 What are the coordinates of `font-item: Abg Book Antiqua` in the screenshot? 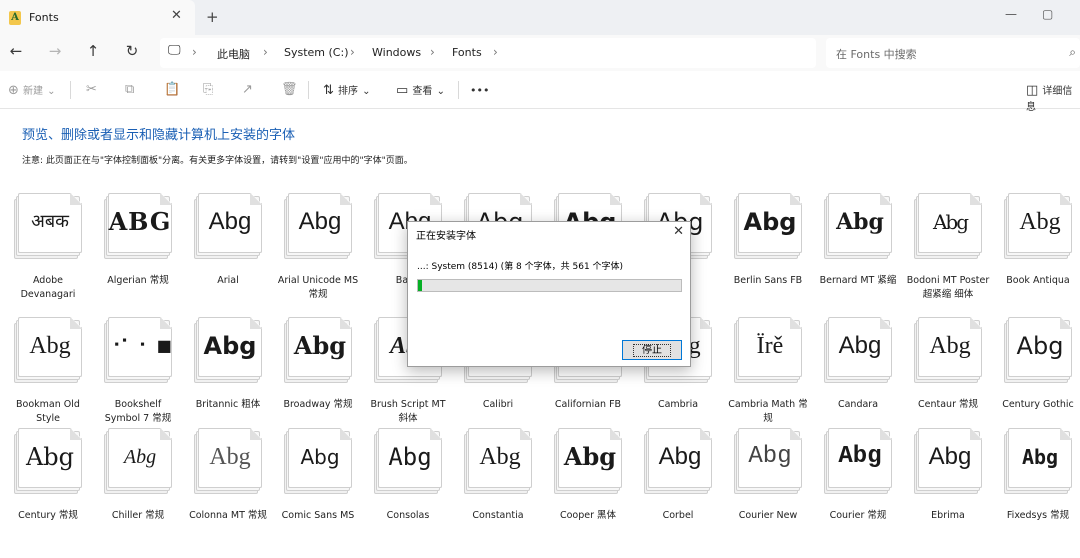 It's located at (1038, 258).